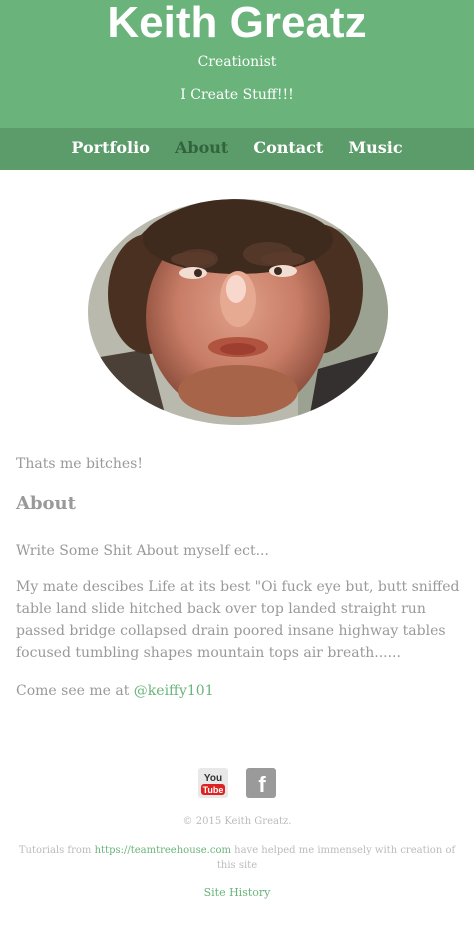  What do you see at coordinates (213, 778) in the screenshot?
I see `youtube-icon-text-top: You` at bounding box center [213, 778].